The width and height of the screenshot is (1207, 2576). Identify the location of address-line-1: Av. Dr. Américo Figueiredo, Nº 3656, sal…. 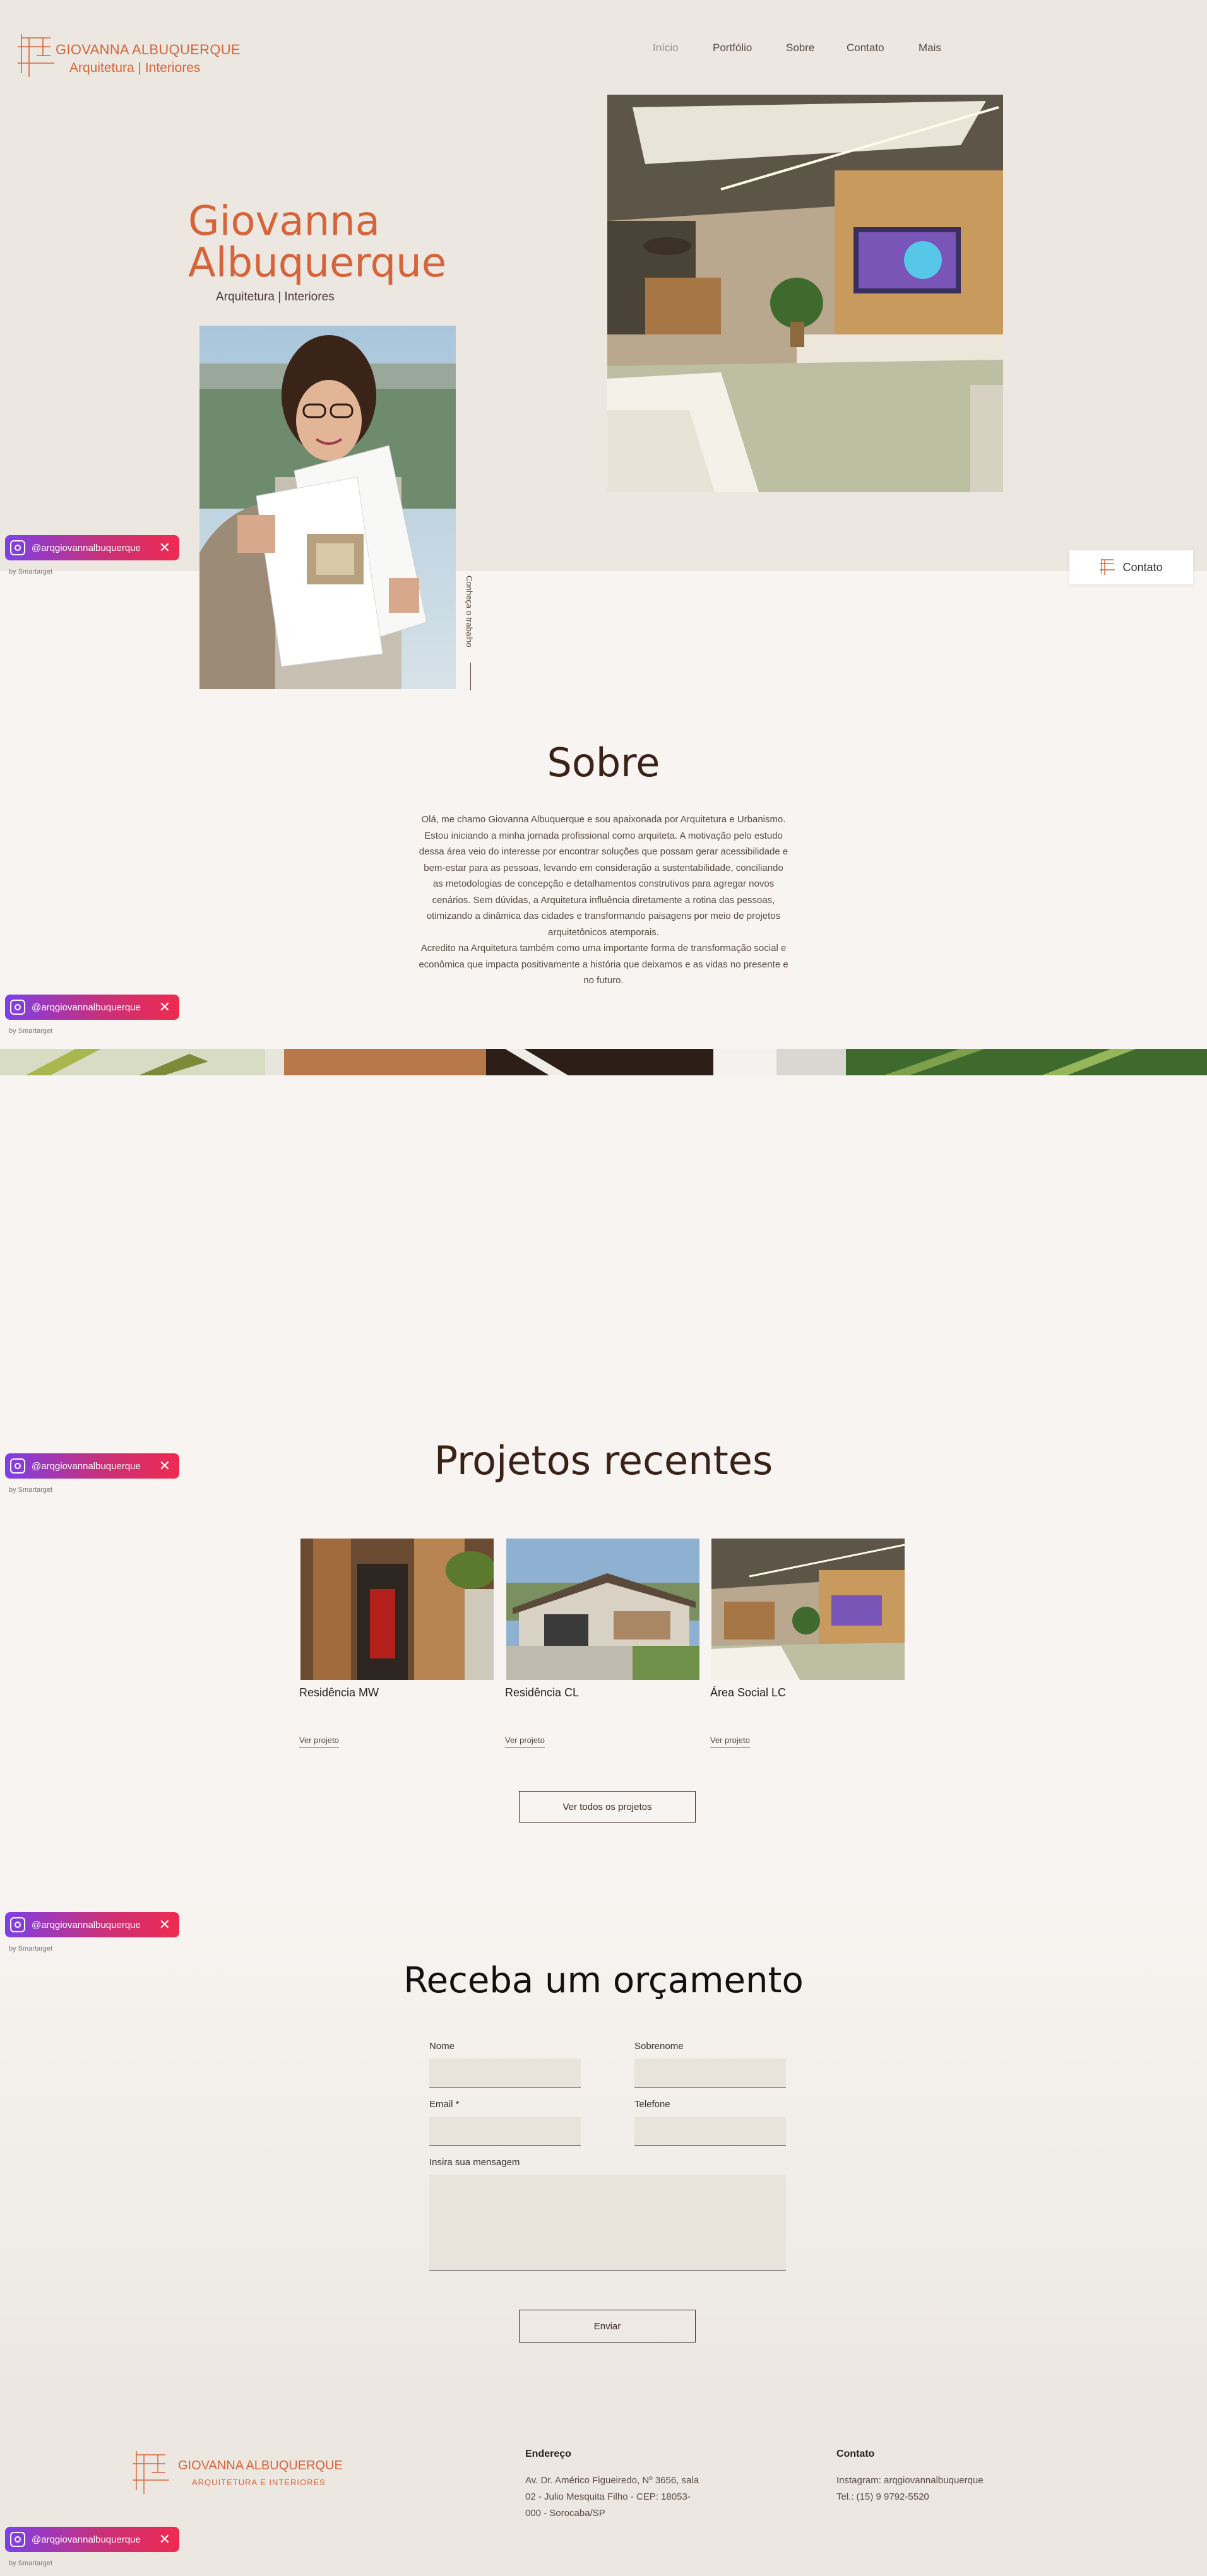
(612, 2480).